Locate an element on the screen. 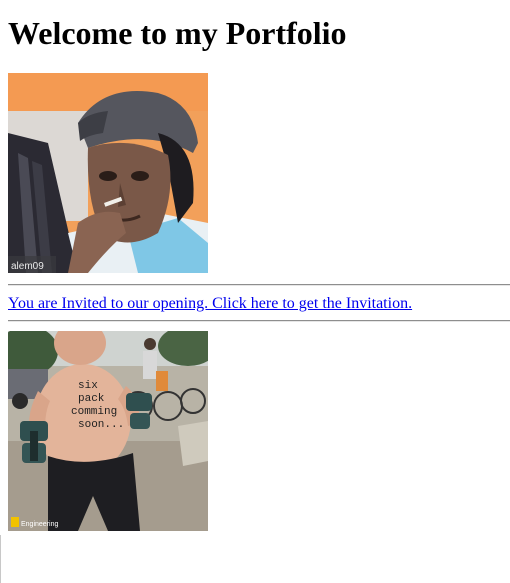 Image resolution: width=510 pixels, height=583 pixels. meme-caption-line-2: pack is located at coordinates (91, 399).